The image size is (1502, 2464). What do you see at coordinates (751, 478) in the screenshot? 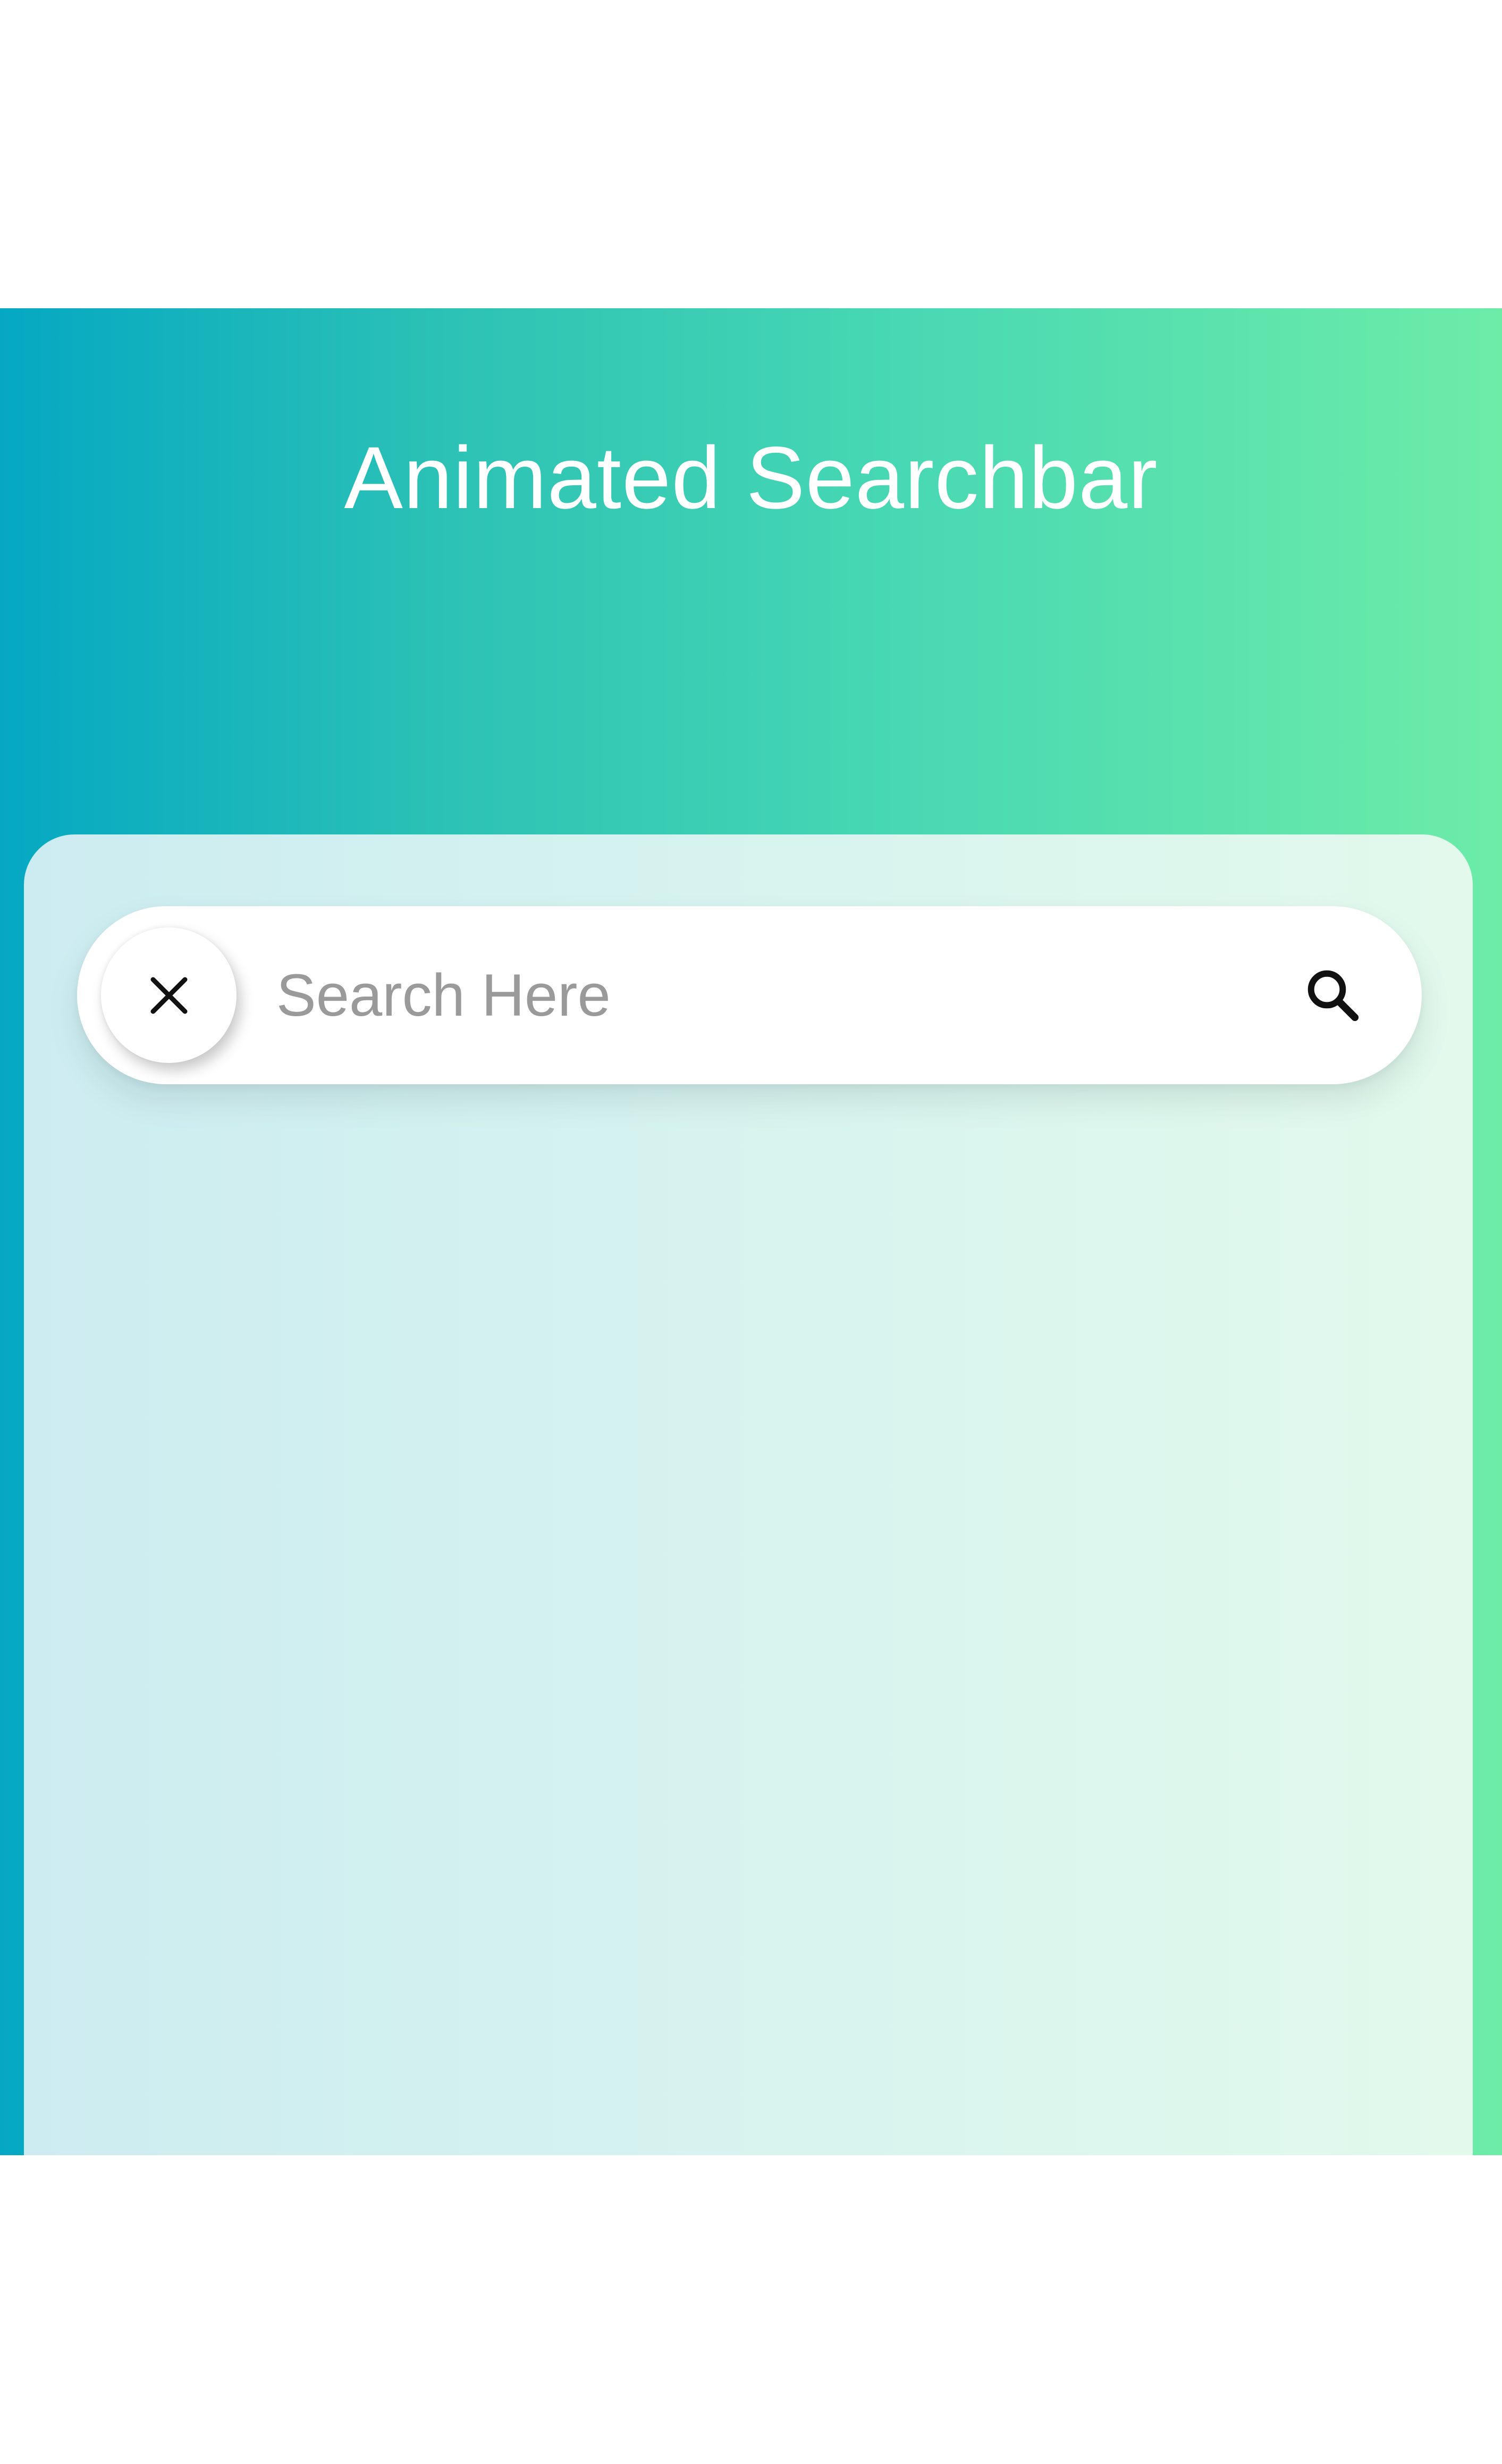
I see `page-title: Animated Searchbar` at bounding box center [751, 478].